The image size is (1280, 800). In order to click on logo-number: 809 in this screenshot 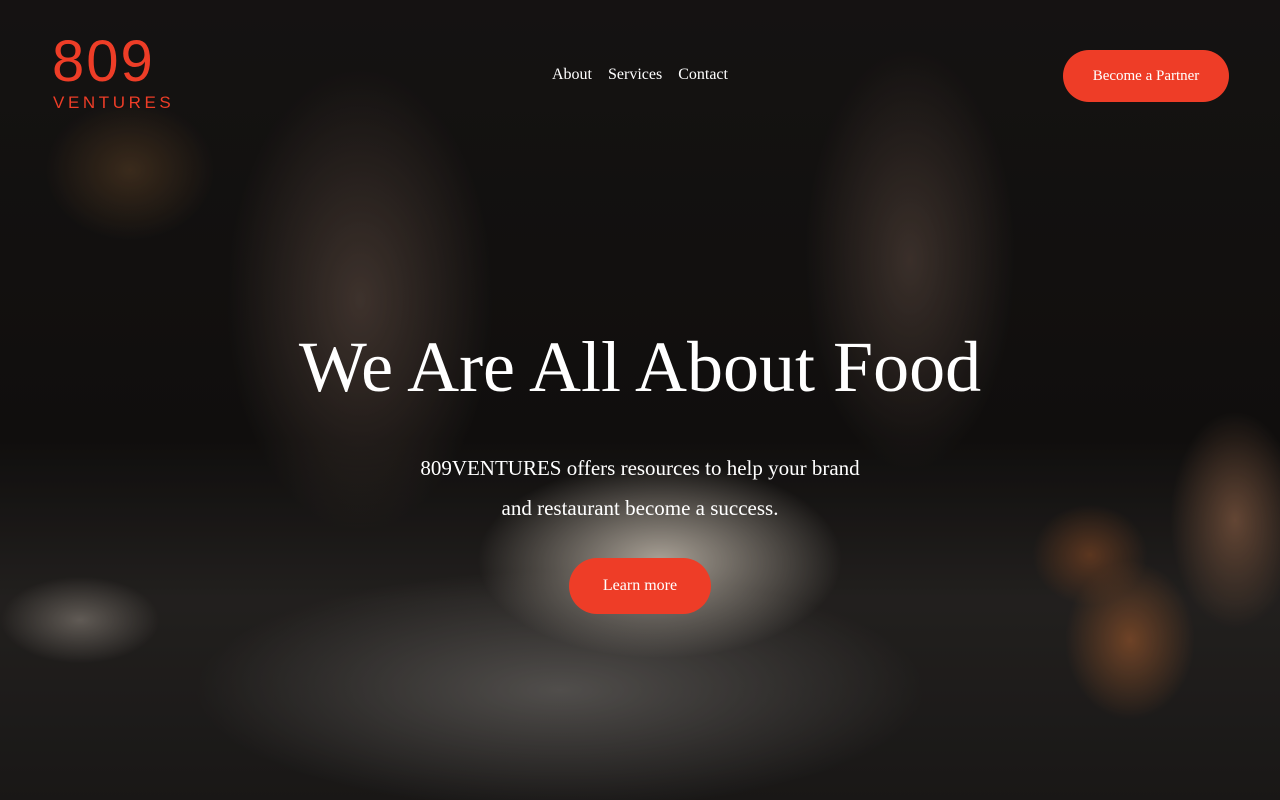, I will do `click(103, 61)`.